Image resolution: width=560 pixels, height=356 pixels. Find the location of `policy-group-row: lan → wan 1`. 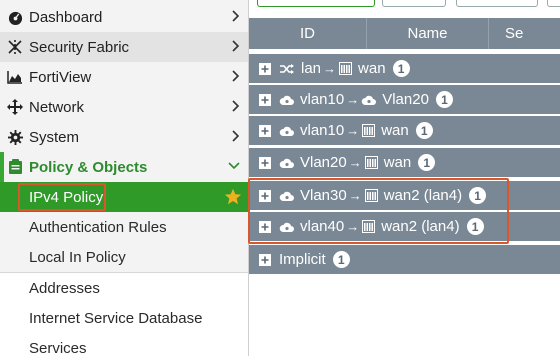

policy-group-row: lan → wan 1 is located at coordinates (404, 68).